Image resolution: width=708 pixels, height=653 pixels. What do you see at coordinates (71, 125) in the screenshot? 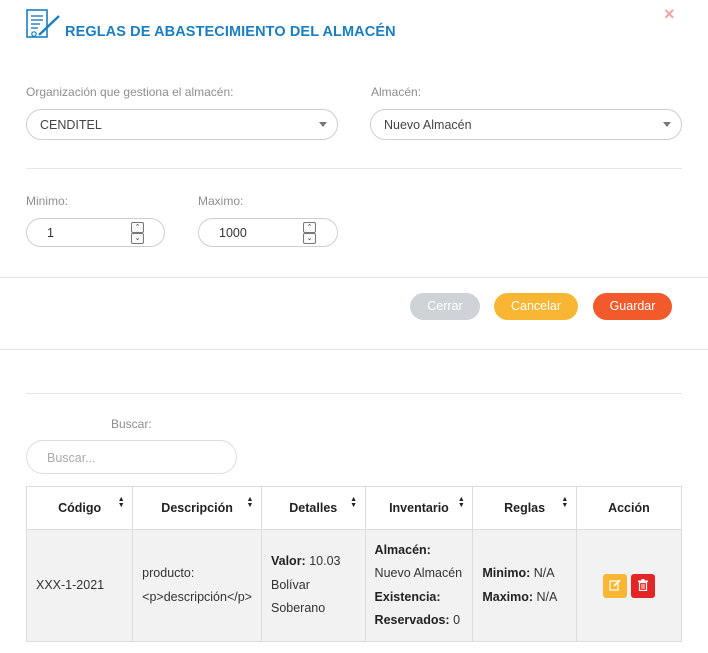
I see `org-select-value: CENDITEL` at bounding box center [71, 125].